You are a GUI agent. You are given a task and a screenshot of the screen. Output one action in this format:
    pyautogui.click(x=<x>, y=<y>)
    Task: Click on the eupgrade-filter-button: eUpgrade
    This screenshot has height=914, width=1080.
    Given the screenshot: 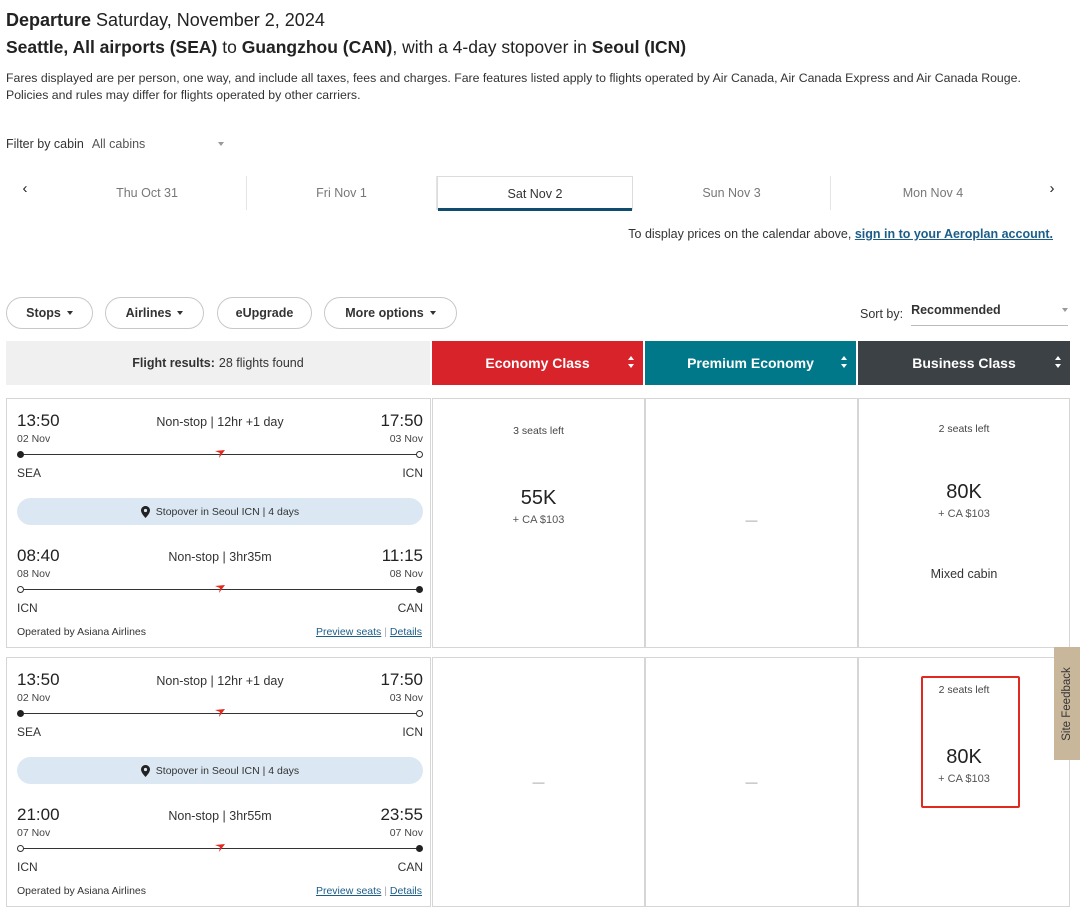 What is the action you would take?
    pyautogui.click(x=264, y=313)
    